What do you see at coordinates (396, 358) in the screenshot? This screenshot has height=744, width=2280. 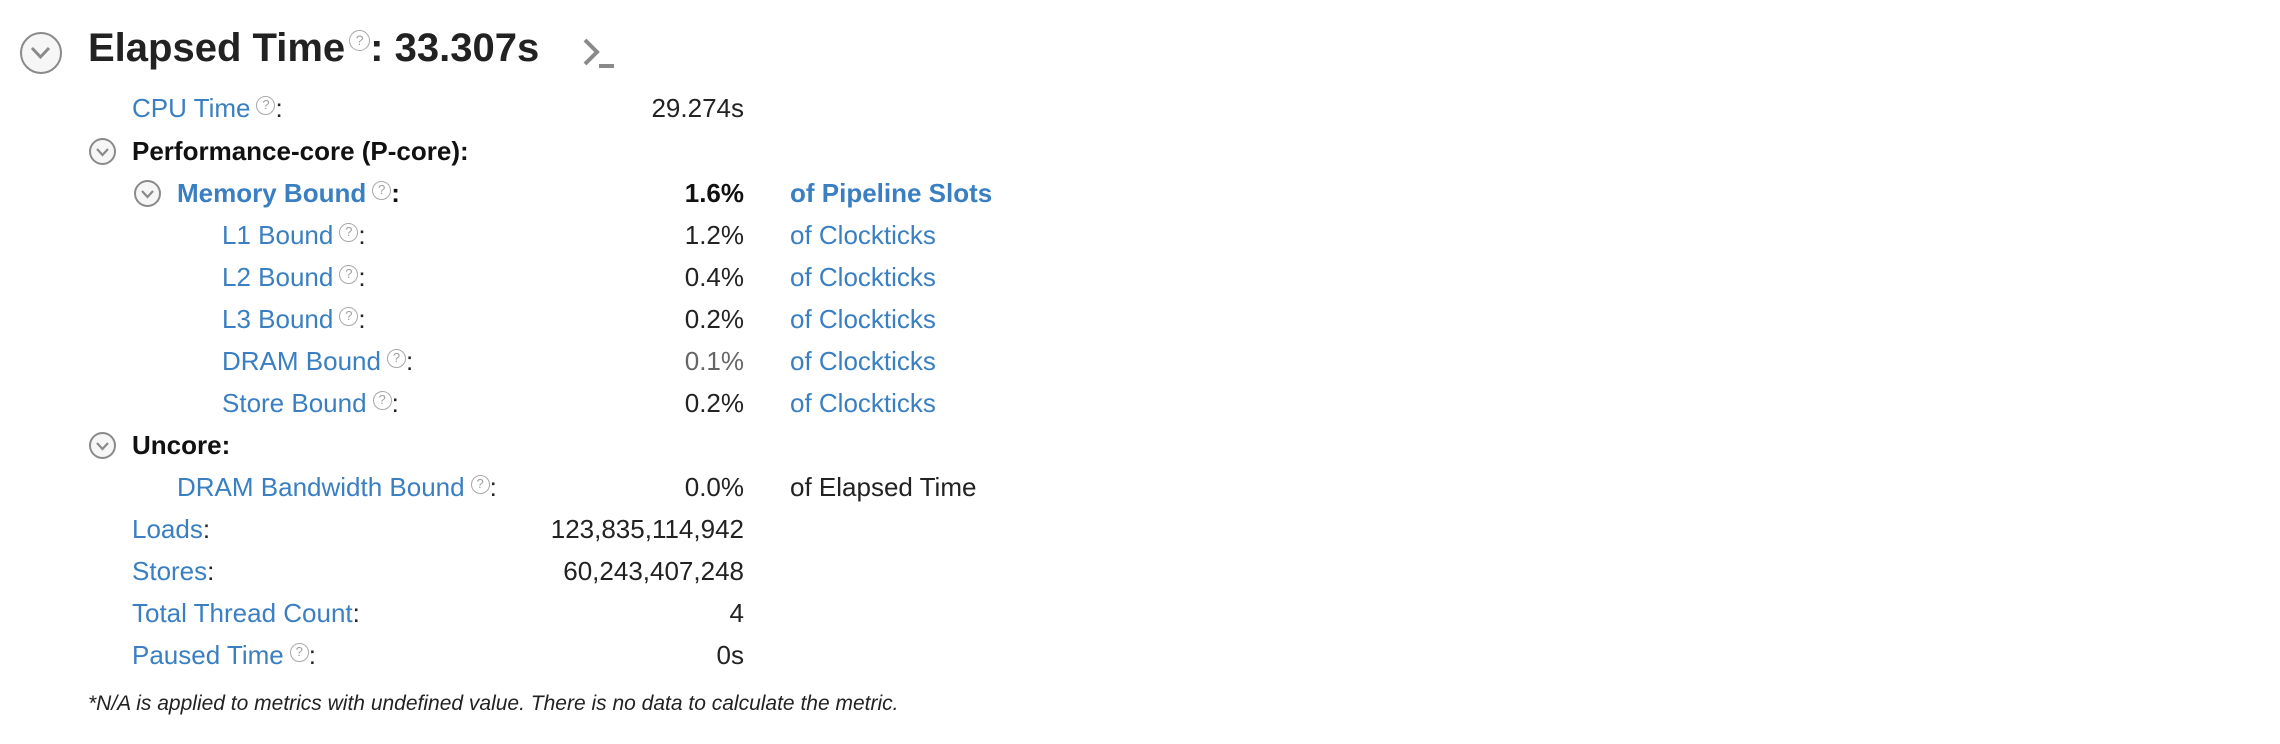 I see `dram-bound-help-icon: ?` at bounding box center [396, 358].